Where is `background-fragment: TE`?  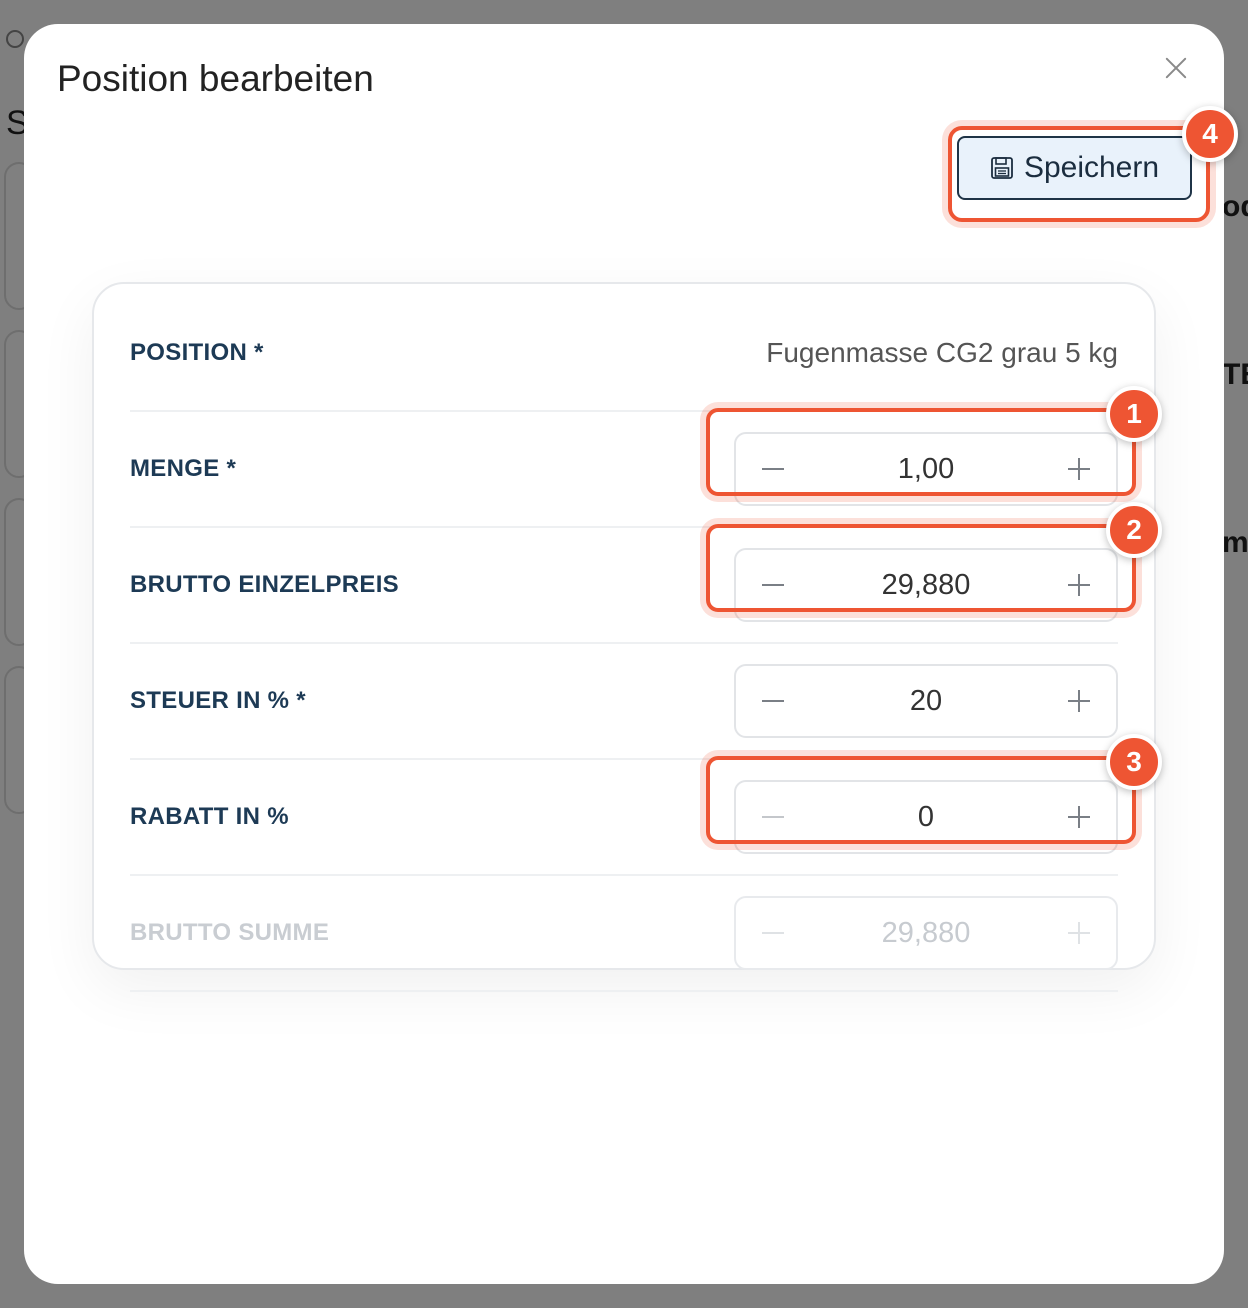 background-fragment: TE is located at coordinates (1235, 374).